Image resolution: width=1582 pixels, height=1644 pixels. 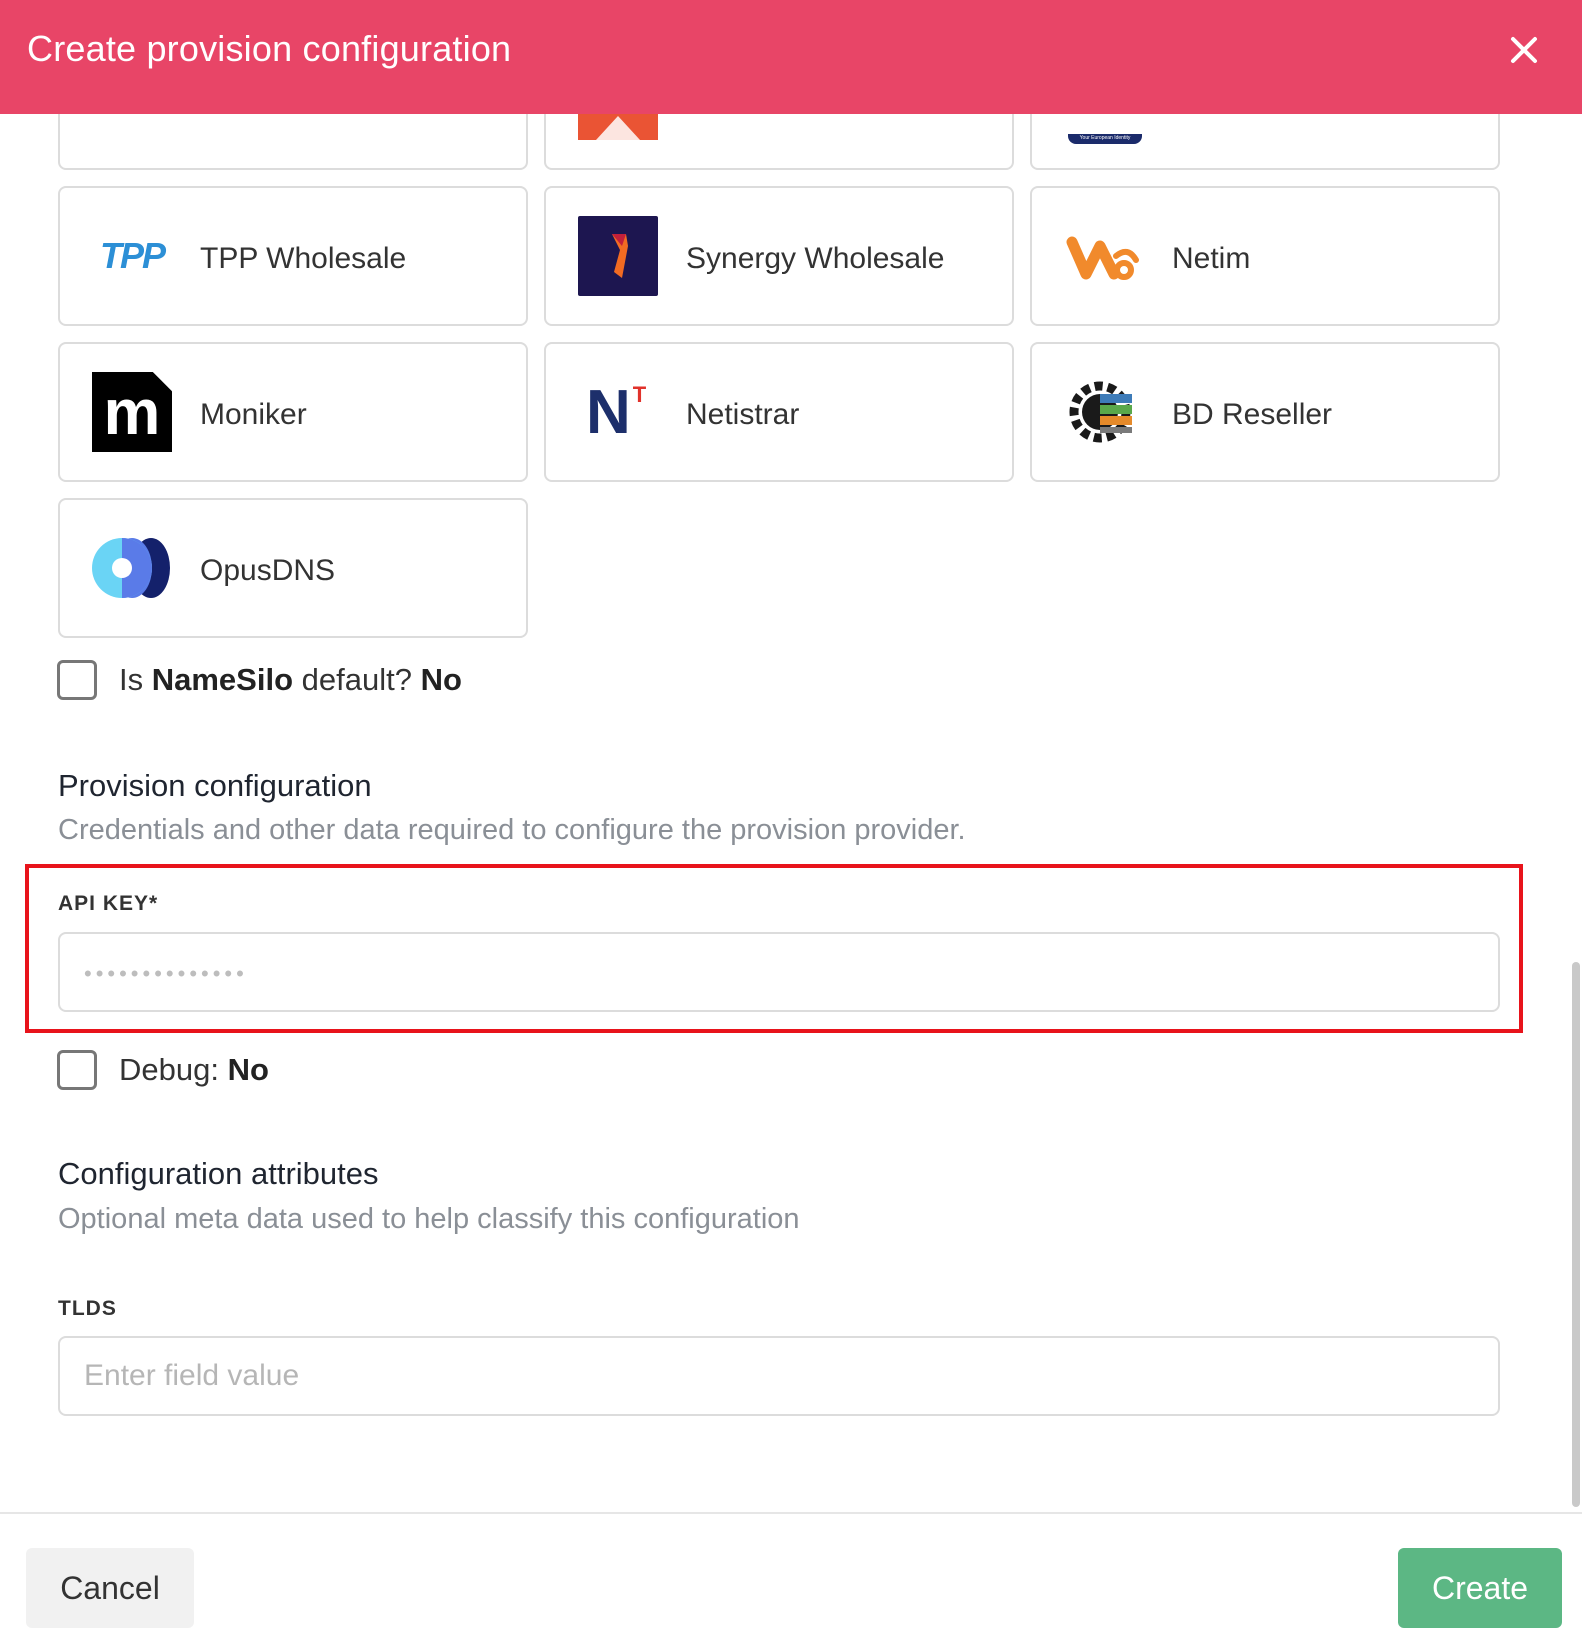 I want to click on modal-footer: Cancel Create, so click(x=791, y=1578).